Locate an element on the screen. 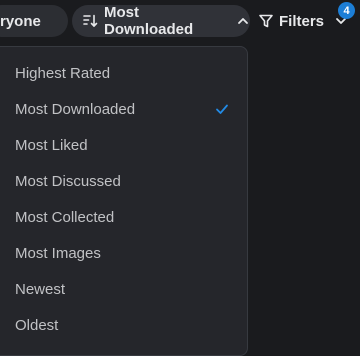  audience-select-button: ryone is located at coordinates (34, 21).